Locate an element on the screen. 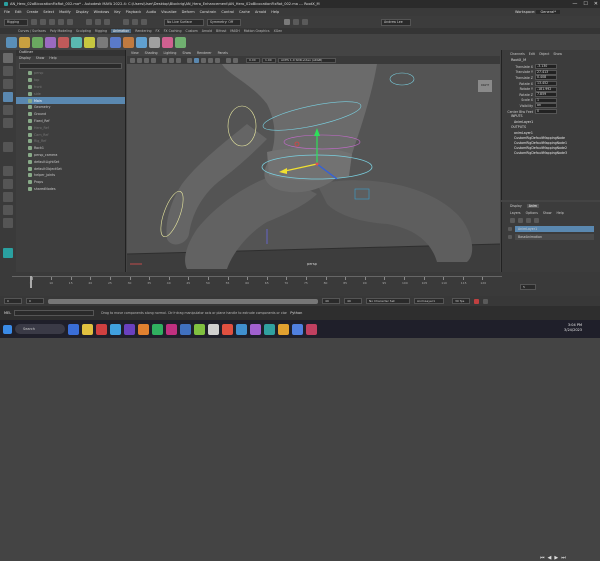  workspace-selector: Workspace: General* is located at coordinates (537, 12).